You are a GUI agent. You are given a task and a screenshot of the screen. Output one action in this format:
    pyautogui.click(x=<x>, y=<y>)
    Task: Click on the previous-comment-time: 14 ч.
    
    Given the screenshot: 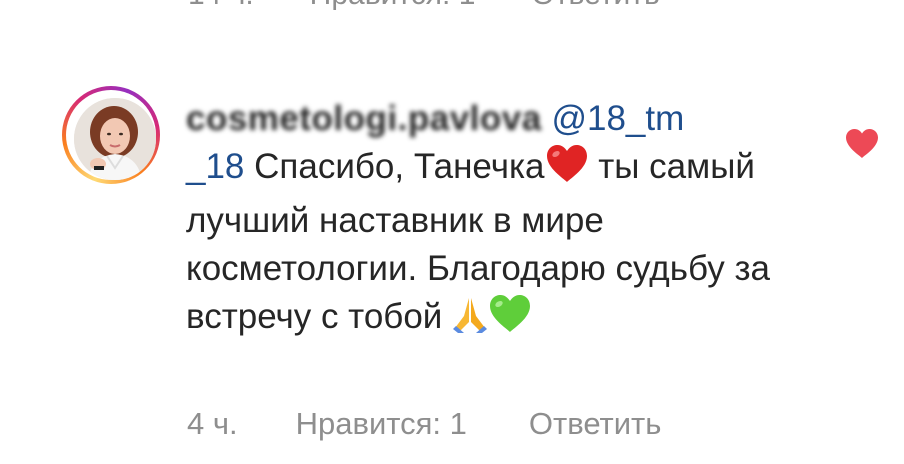 What is the action you would take?
    pyautogui.click(x=221, y=5)
    